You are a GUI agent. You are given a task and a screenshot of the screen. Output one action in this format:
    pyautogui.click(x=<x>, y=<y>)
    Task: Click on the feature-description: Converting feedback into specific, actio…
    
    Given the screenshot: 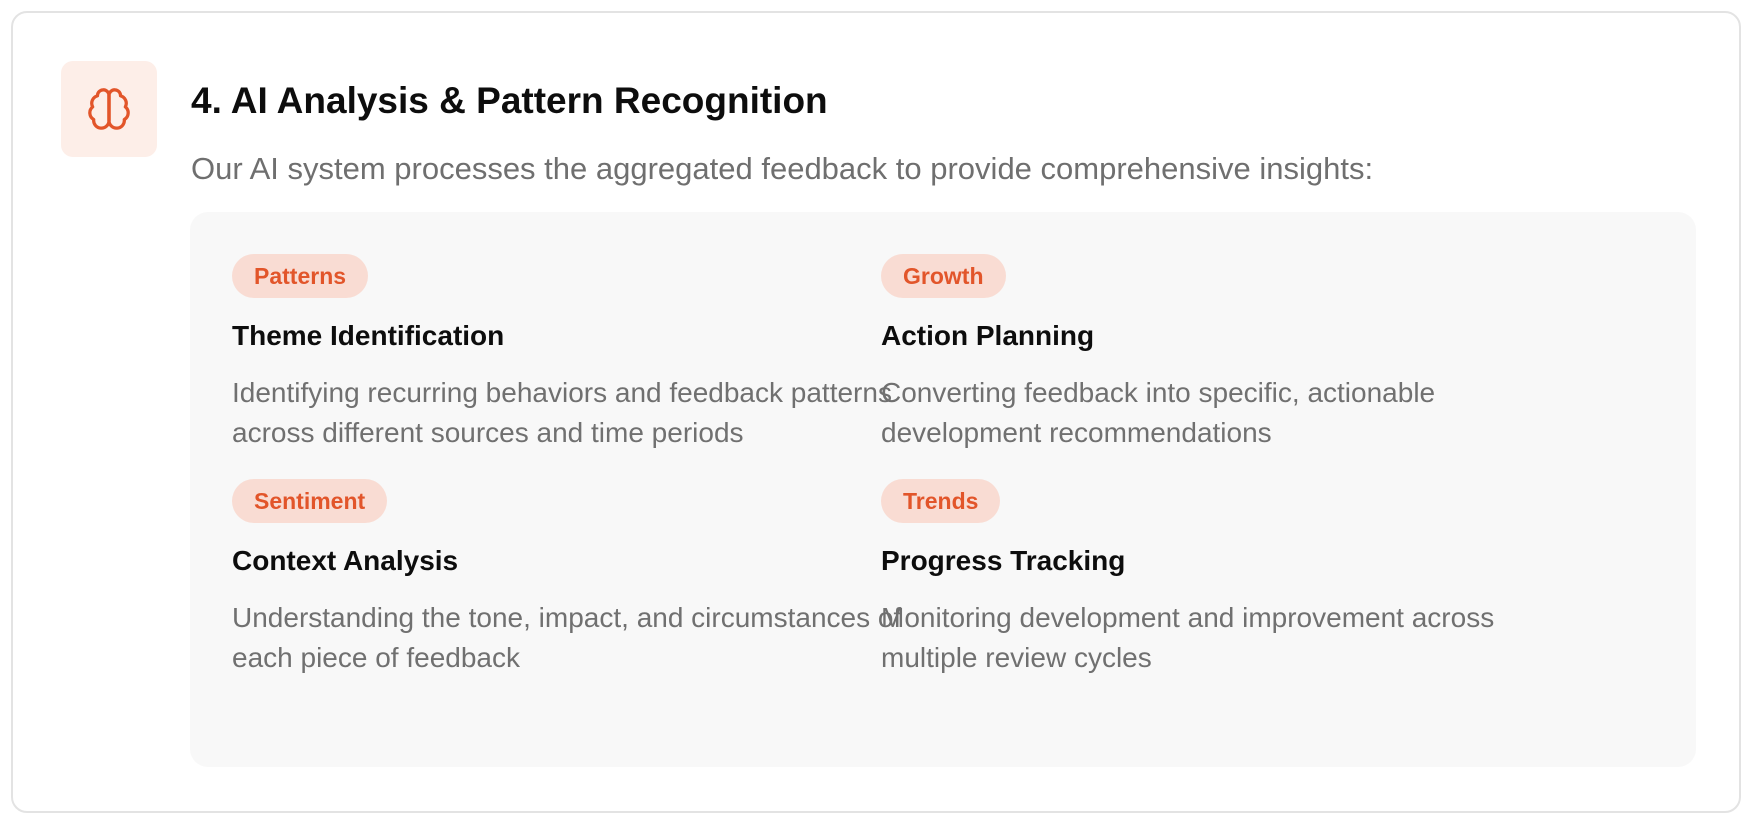 What is the action you would take?
    pyautogui.click(x=1158, y=412)
    